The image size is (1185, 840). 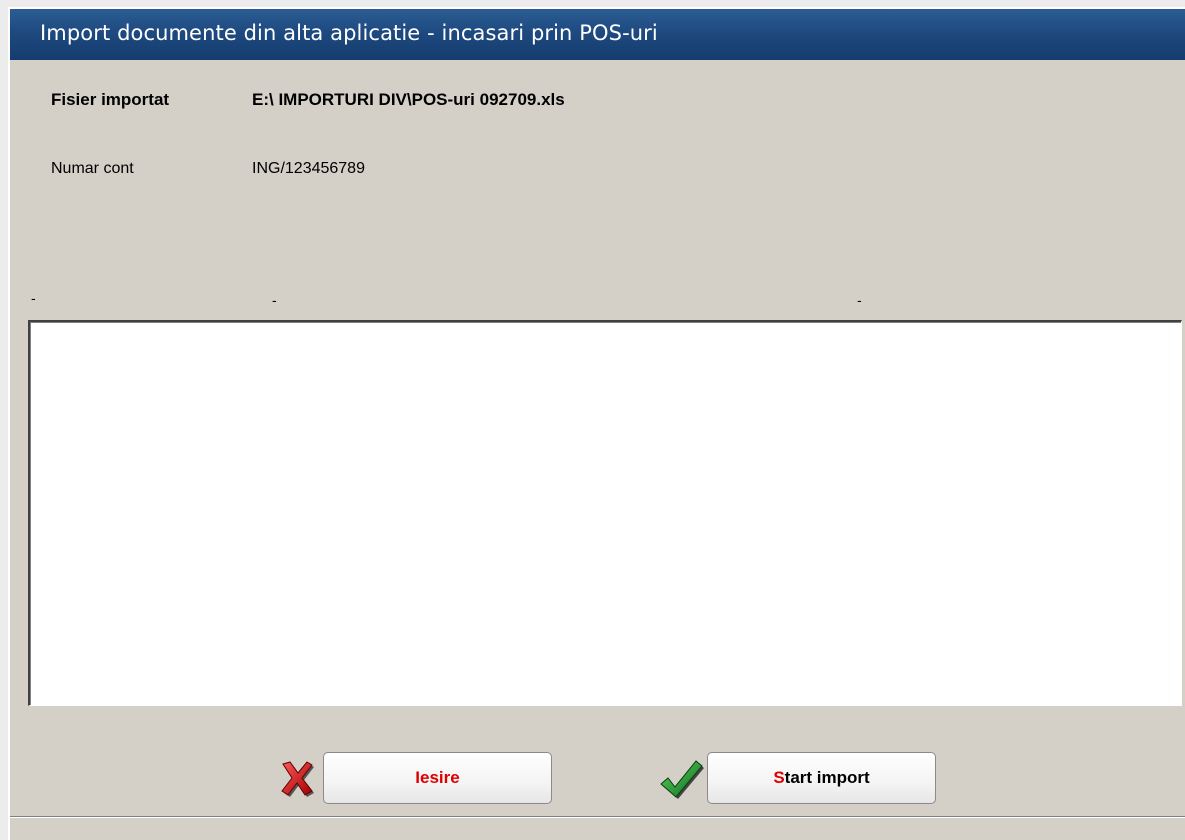 What do you see at coordinates (859, 300) in the screenshot?
I see `column-header-3: -` at bounding box center [859, 300].